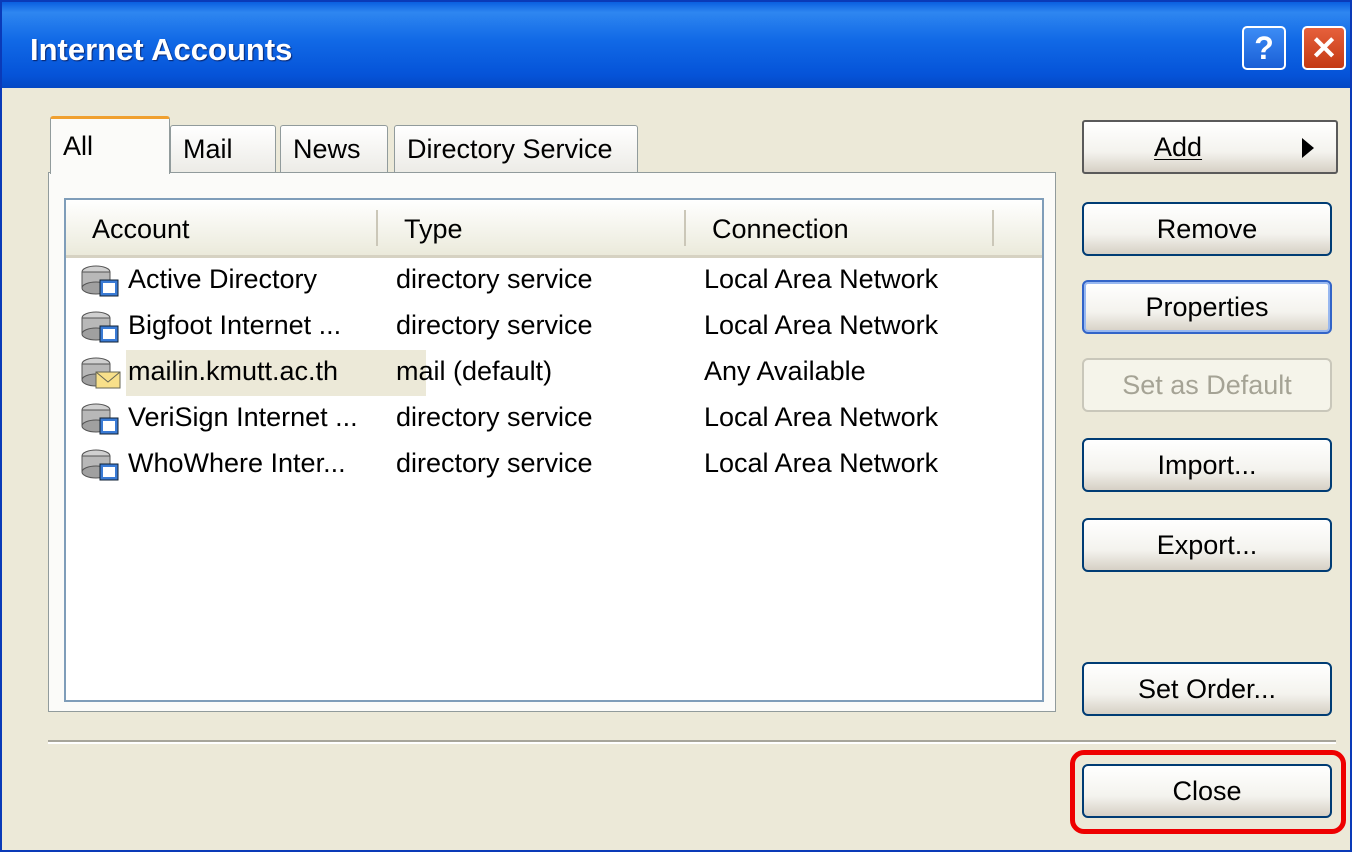  Describe the element at coordinates (510, 149) in the screenshot. I see `tab-label: Directory Service` at that location.